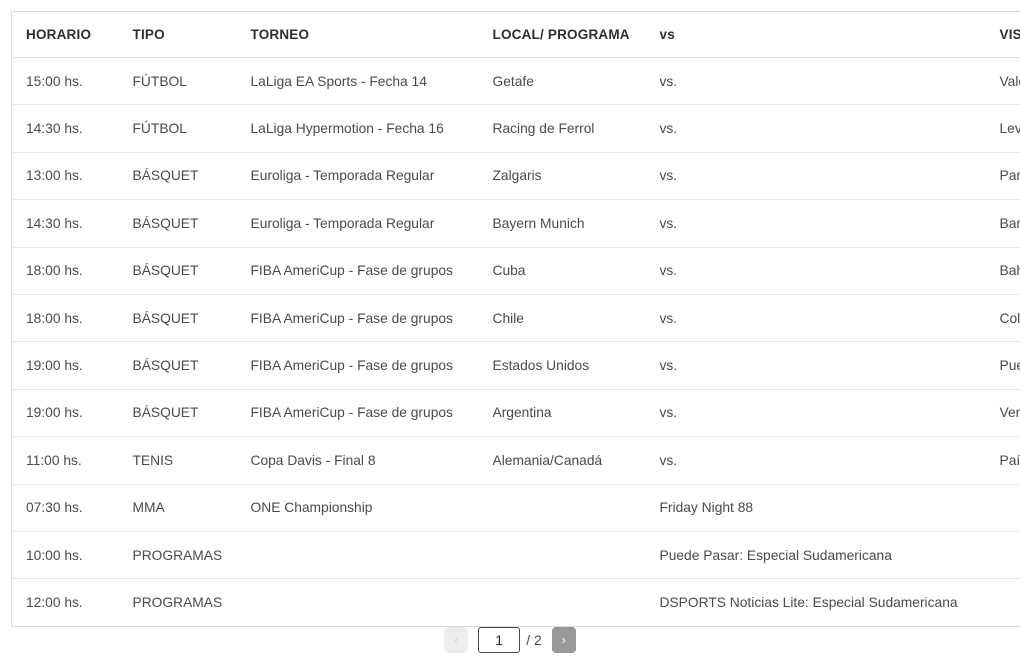 The width and height of the screenshot is (1020, 671). I want to click on cell-local: Cuba, so click(562, 271).